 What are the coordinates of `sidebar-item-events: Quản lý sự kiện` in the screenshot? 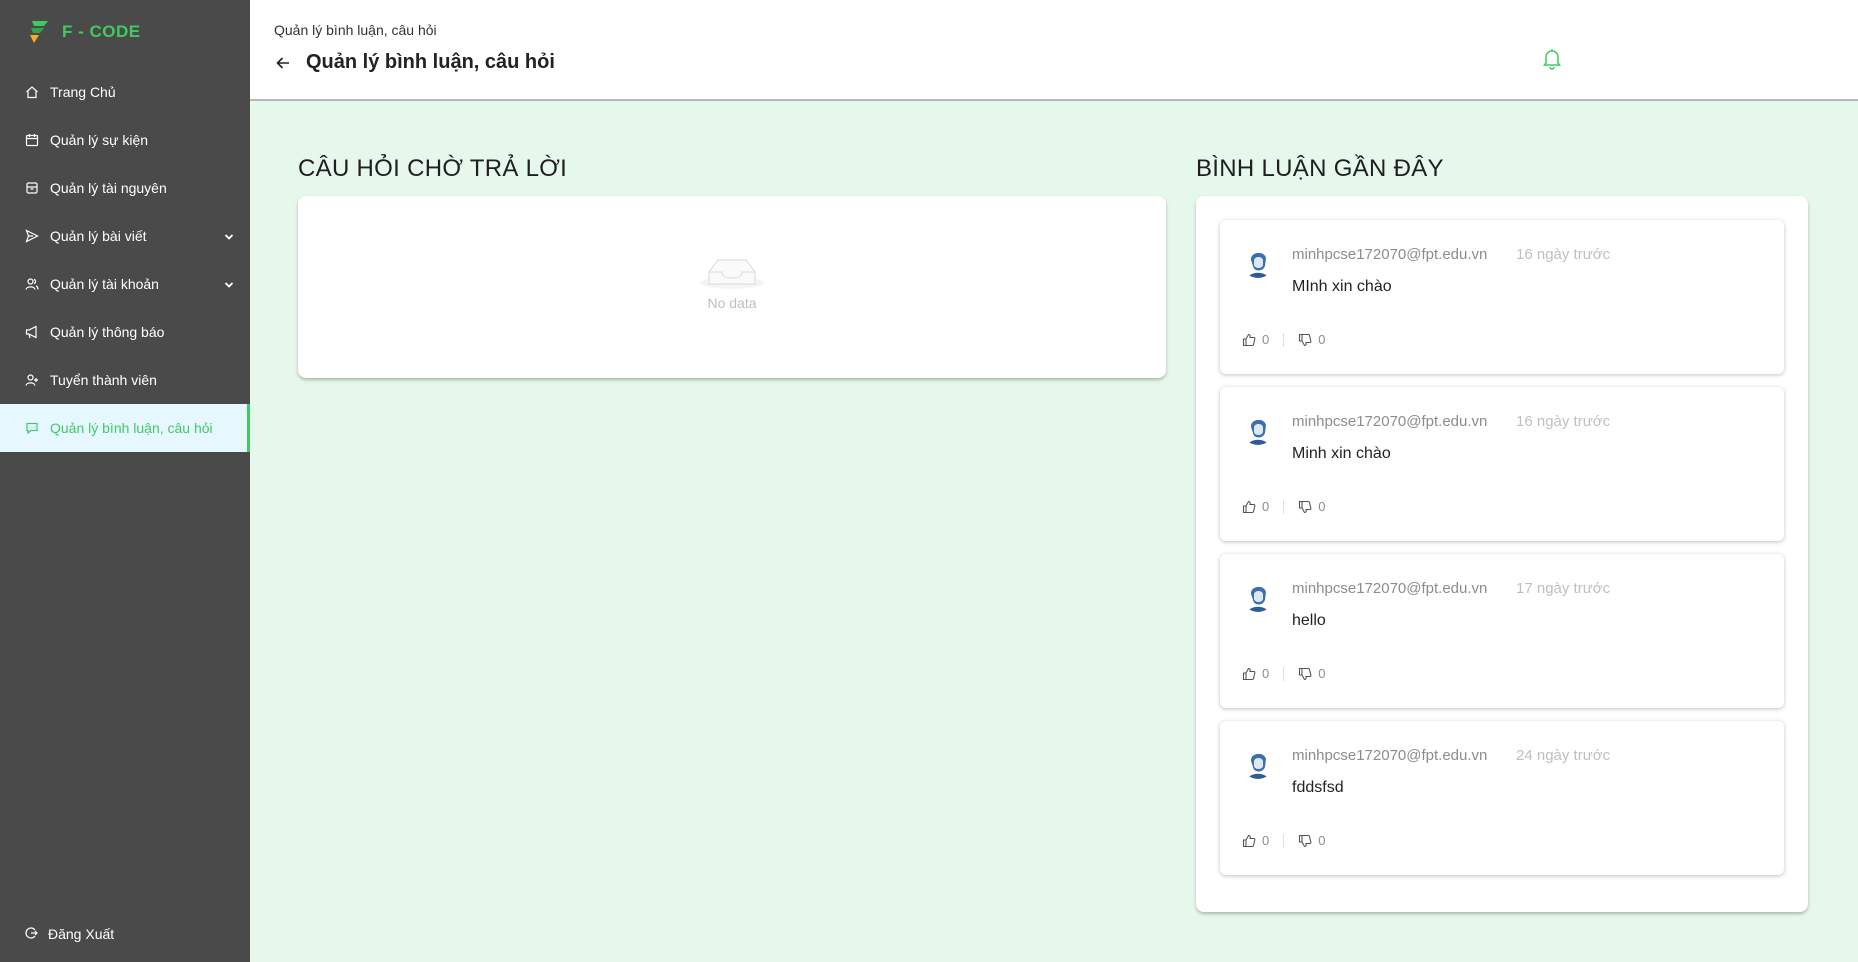 It's located at (125, 140).